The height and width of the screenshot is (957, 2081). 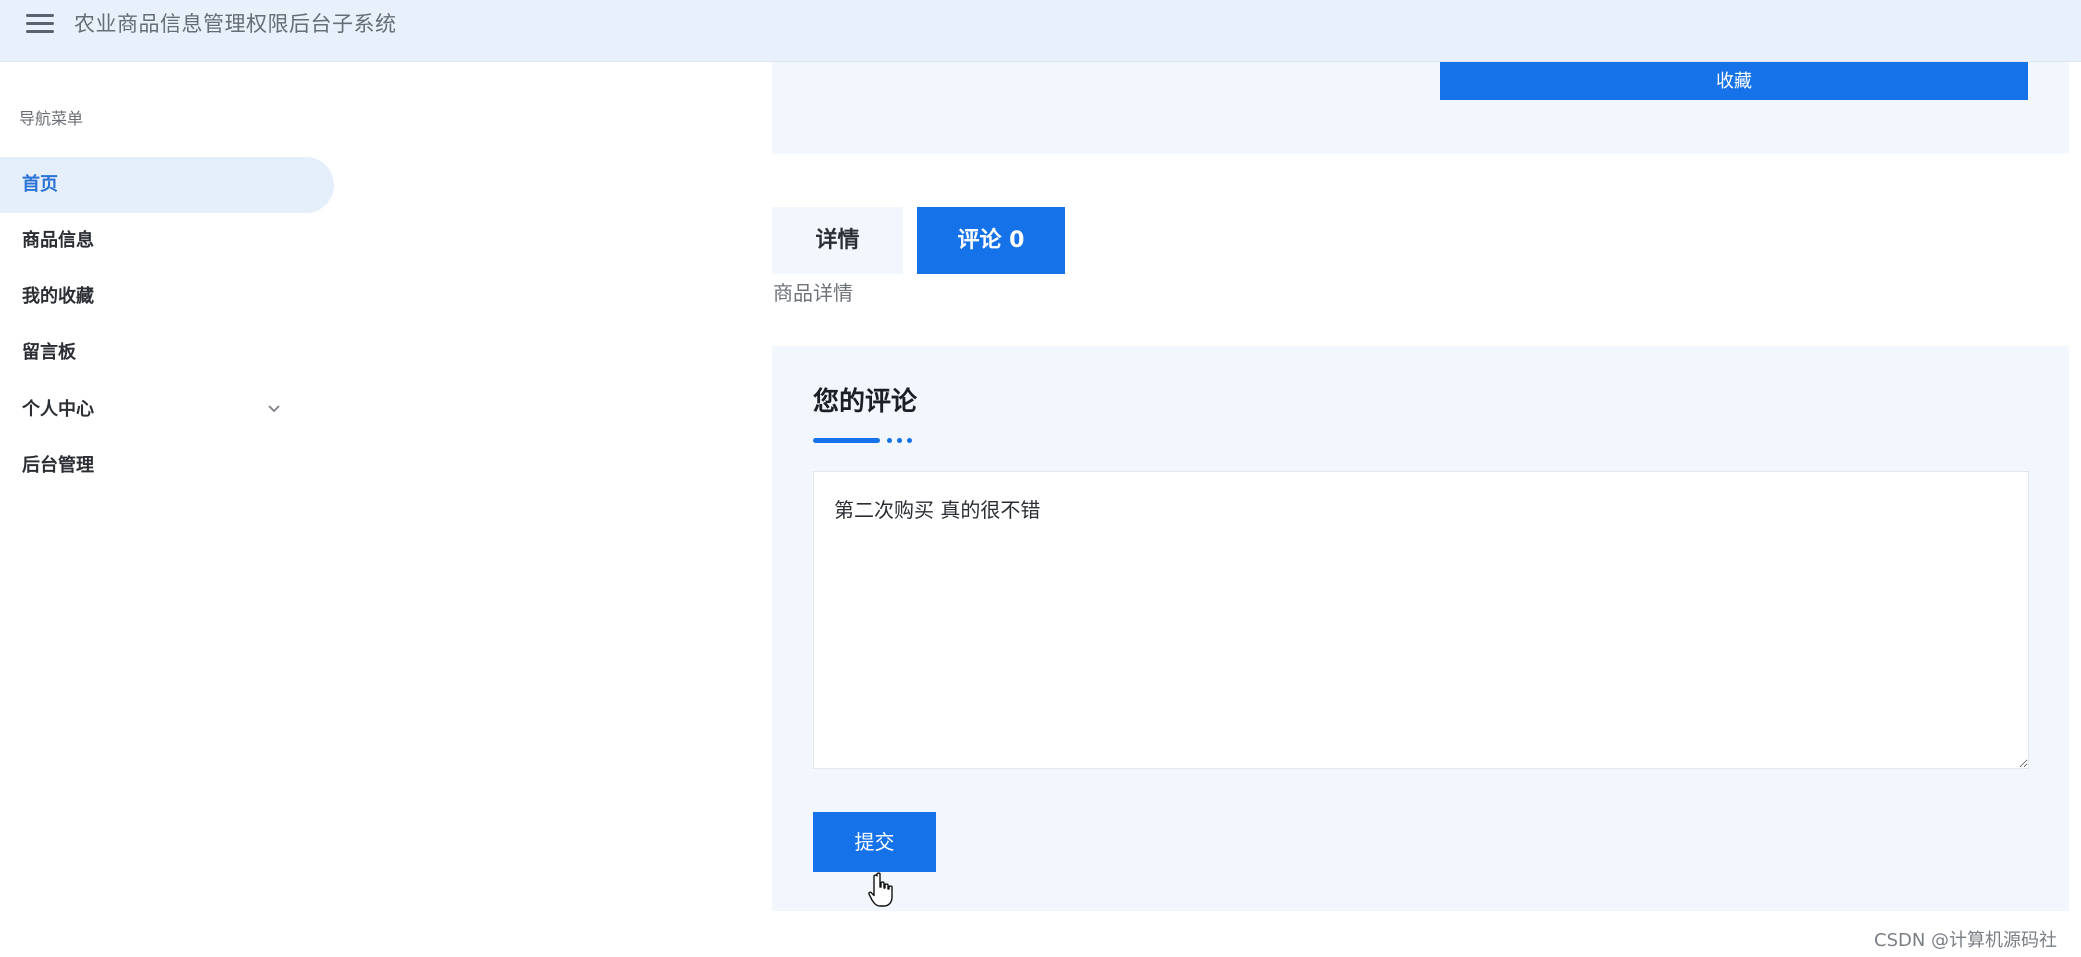 I want to click on sidebar-item-label: 留言板, so click(x=49, y=352).